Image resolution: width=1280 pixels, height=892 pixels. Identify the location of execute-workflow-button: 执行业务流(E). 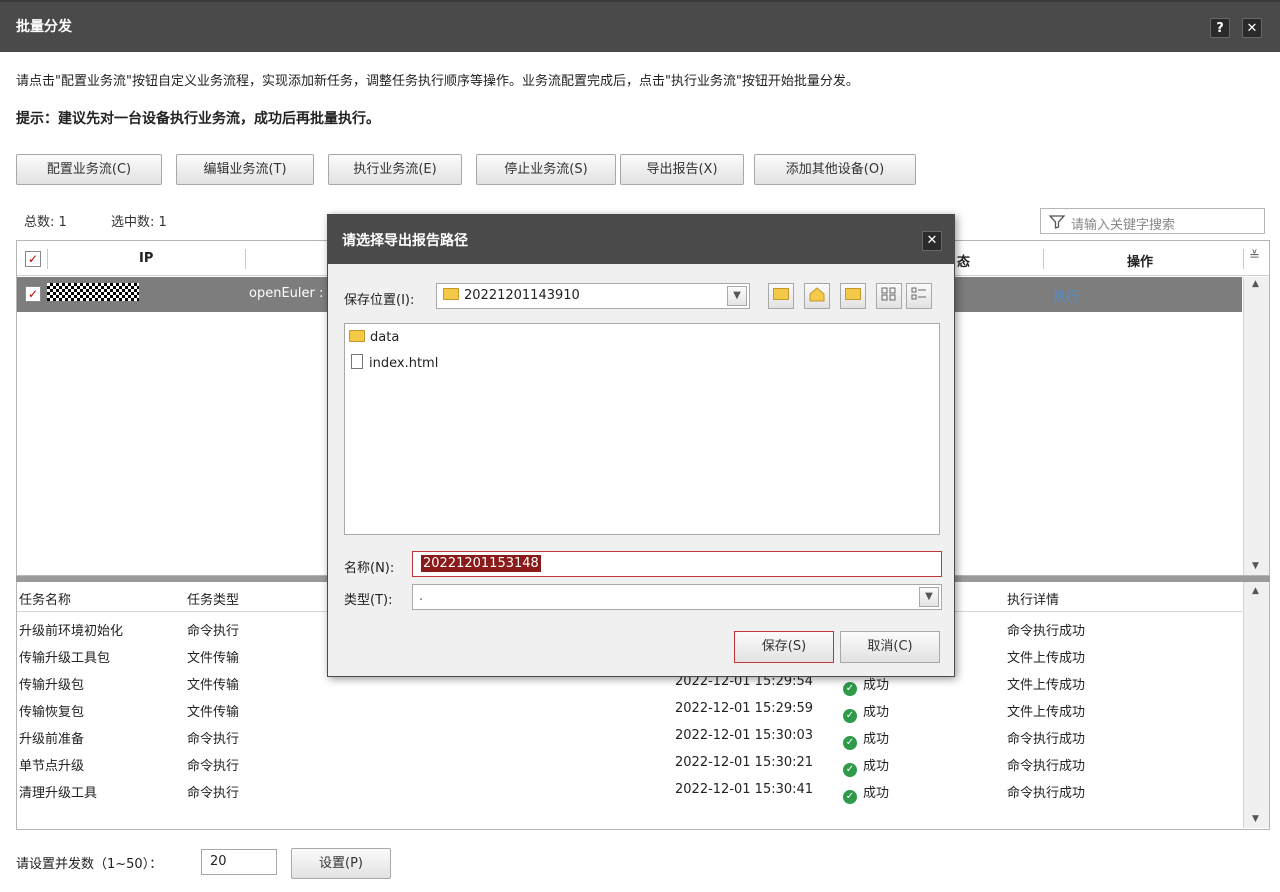
(395, 169).